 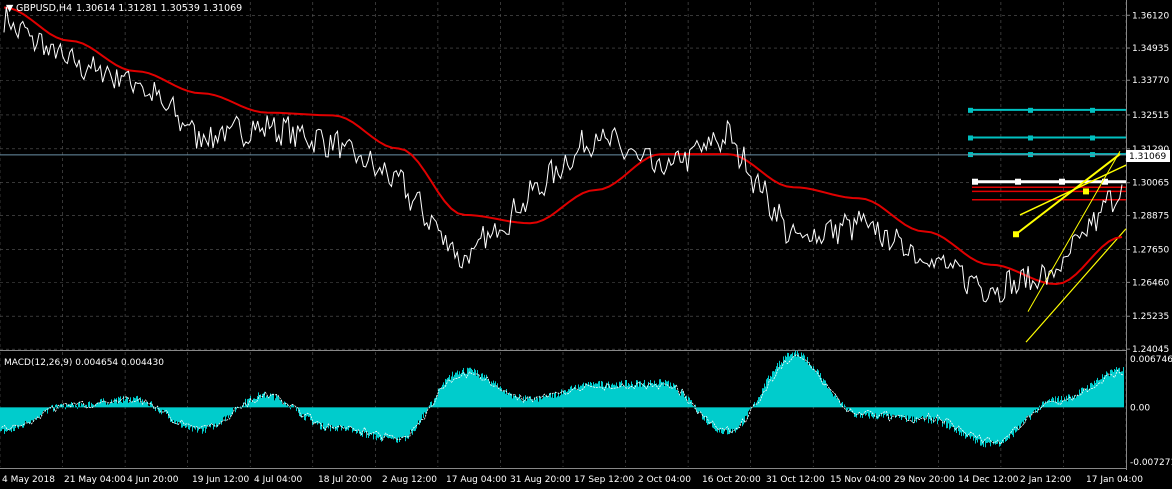 What do you see at coordinates (476, 480) in the screenshot?
I see `x-tick-label: 17 Aug 04:00` at bounding box center [476, 480].